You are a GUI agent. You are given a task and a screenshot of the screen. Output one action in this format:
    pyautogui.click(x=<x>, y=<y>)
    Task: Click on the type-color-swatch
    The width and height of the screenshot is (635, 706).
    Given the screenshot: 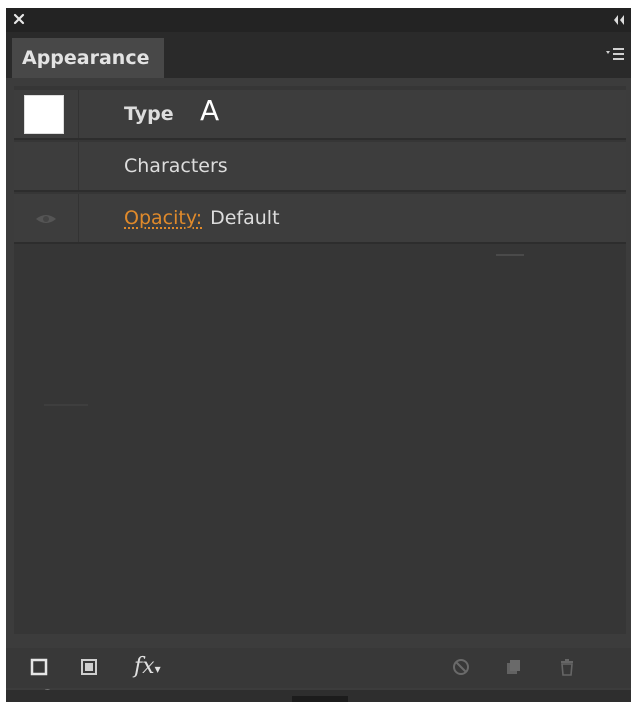 What is the action you would take?
    pyautogui.click(x=44, y=114)
    